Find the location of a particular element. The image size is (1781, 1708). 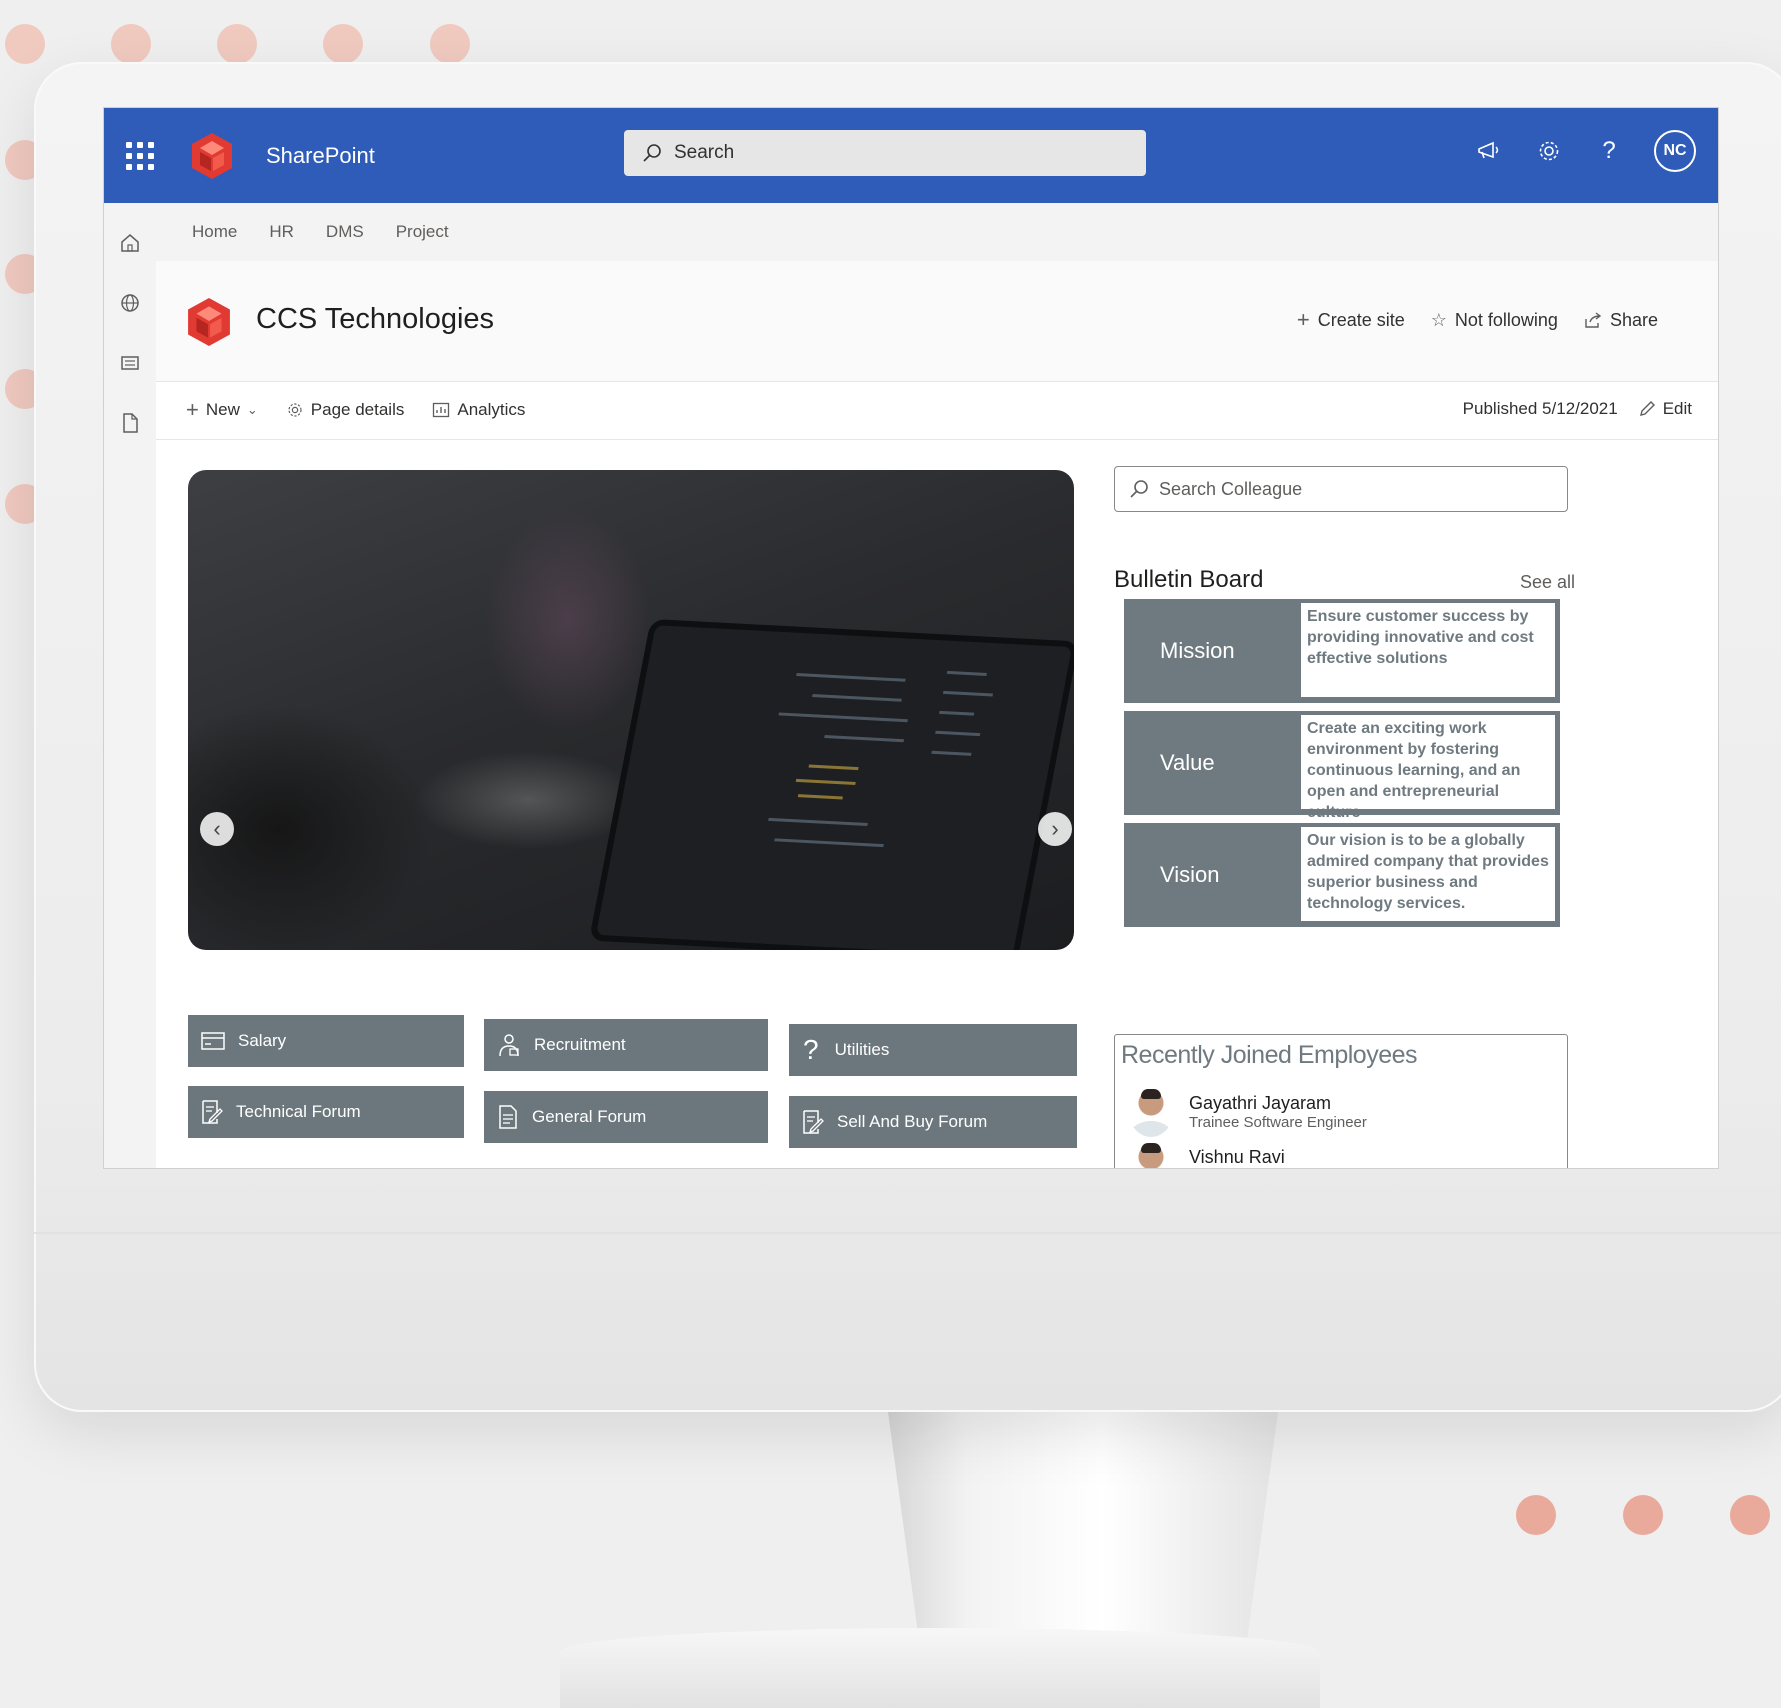

quick-link-salary: Salary is located at coordinates (326, 1041).